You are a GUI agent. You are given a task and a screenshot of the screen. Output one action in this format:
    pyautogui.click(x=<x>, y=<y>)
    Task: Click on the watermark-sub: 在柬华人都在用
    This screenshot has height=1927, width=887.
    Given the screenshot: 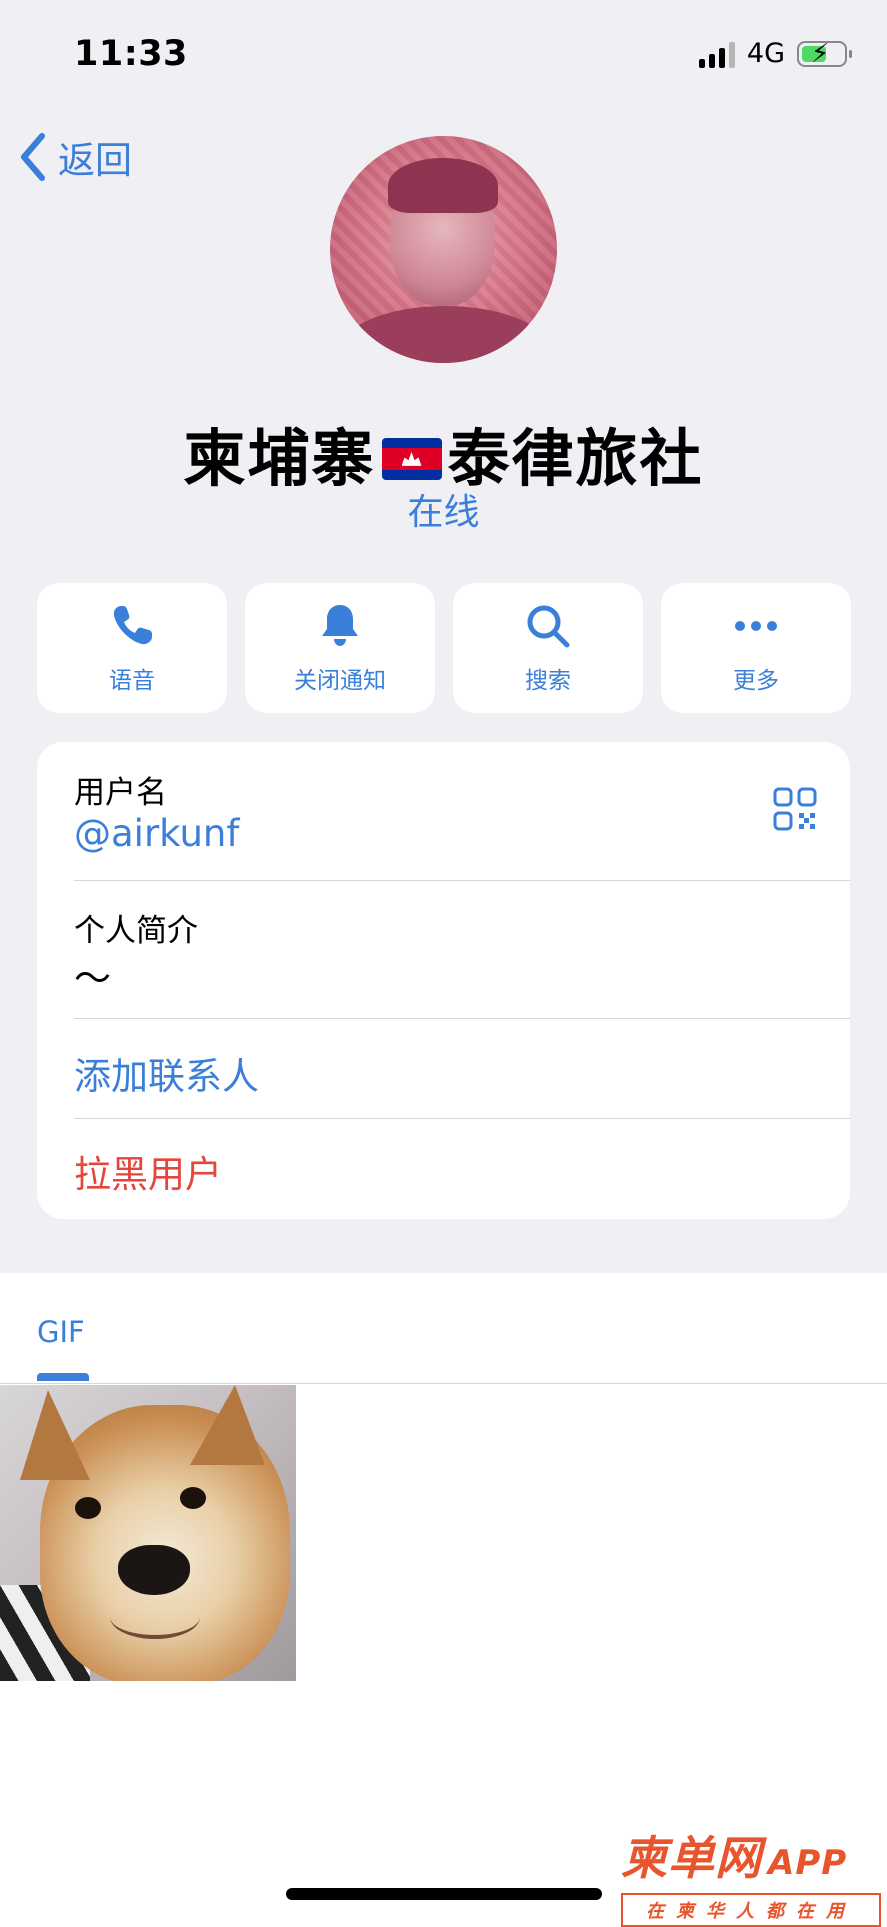 What is the action you would take?
    pyautogui.click(x=751, y=1910)
    